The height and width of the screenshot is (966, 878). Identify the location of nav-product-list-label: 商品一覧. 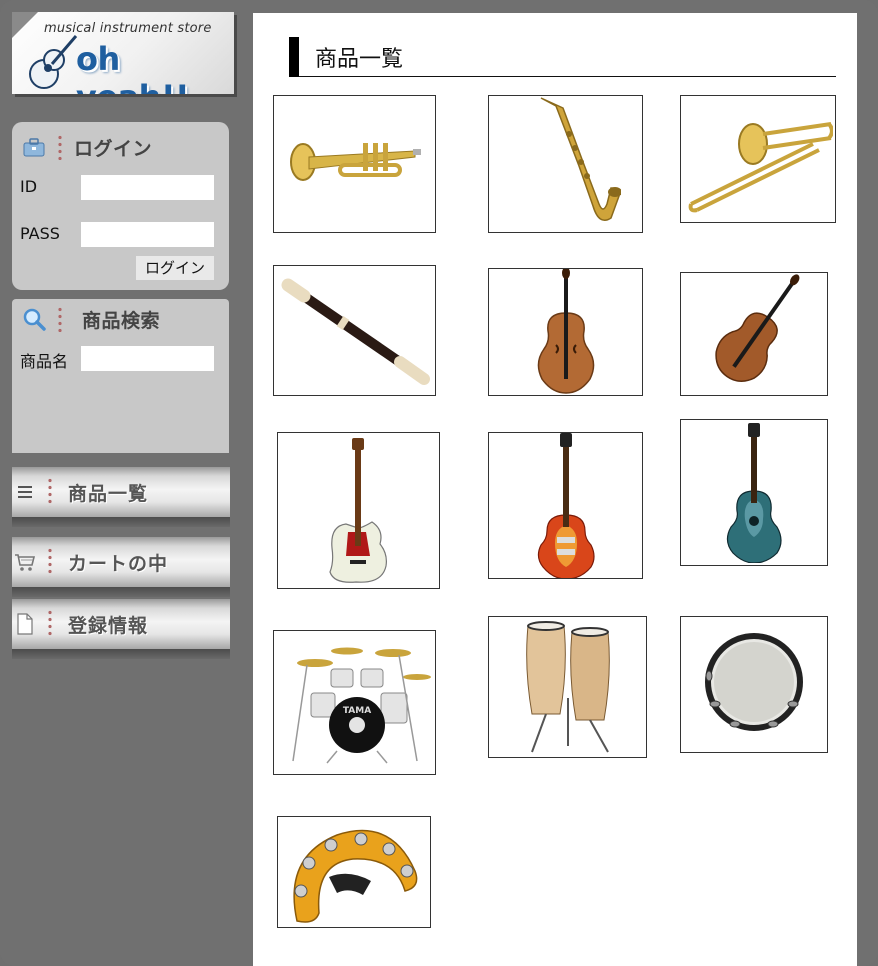
(108, 493).